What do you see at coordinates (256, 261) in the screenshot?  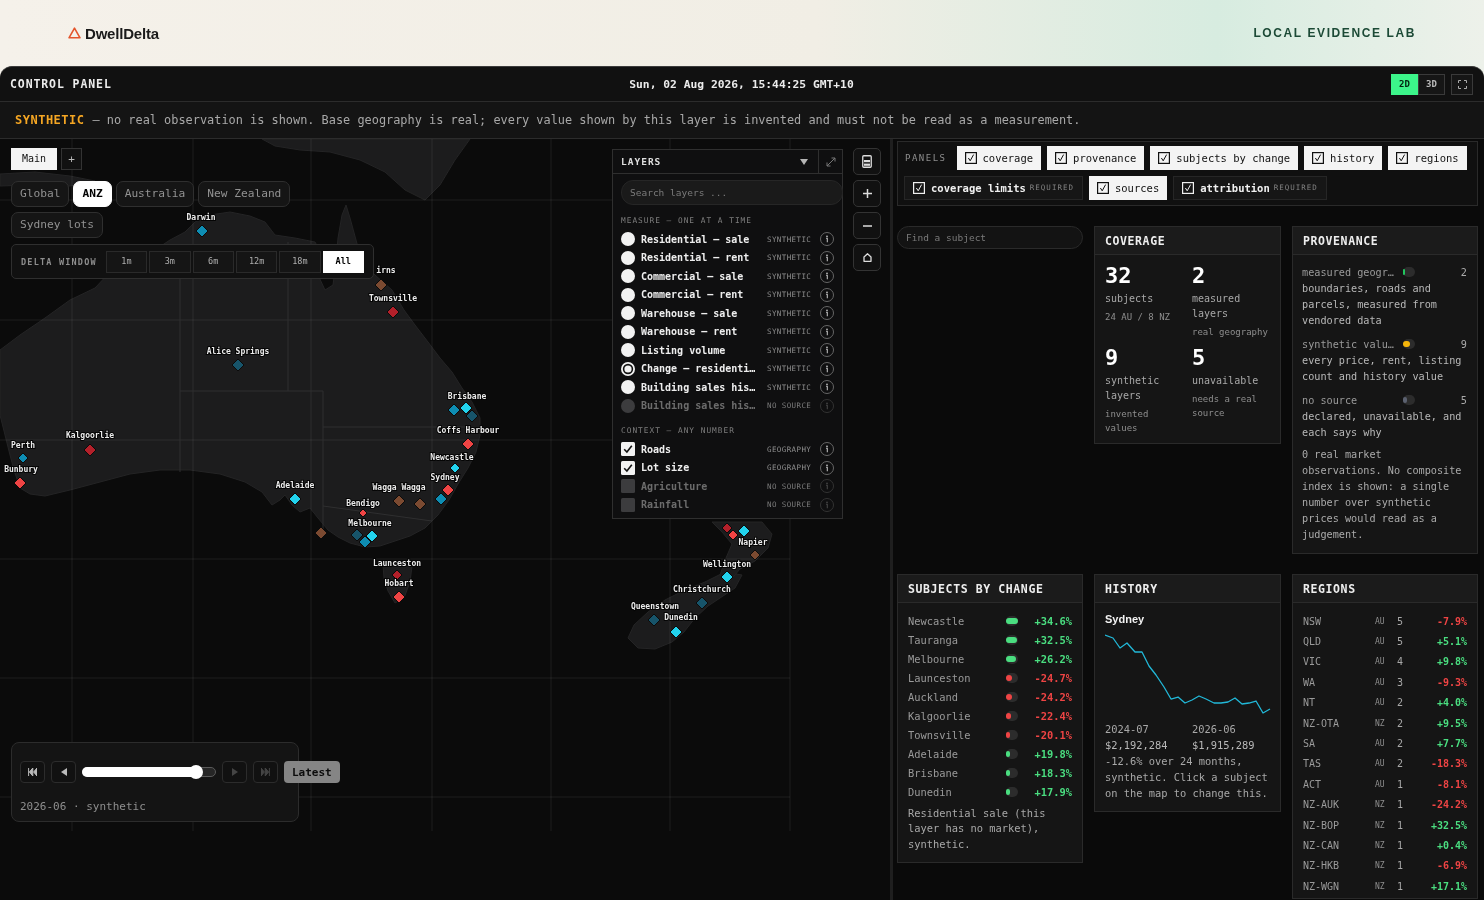 I see `delta-window-option: 12m` at bounding box center [256, 261].